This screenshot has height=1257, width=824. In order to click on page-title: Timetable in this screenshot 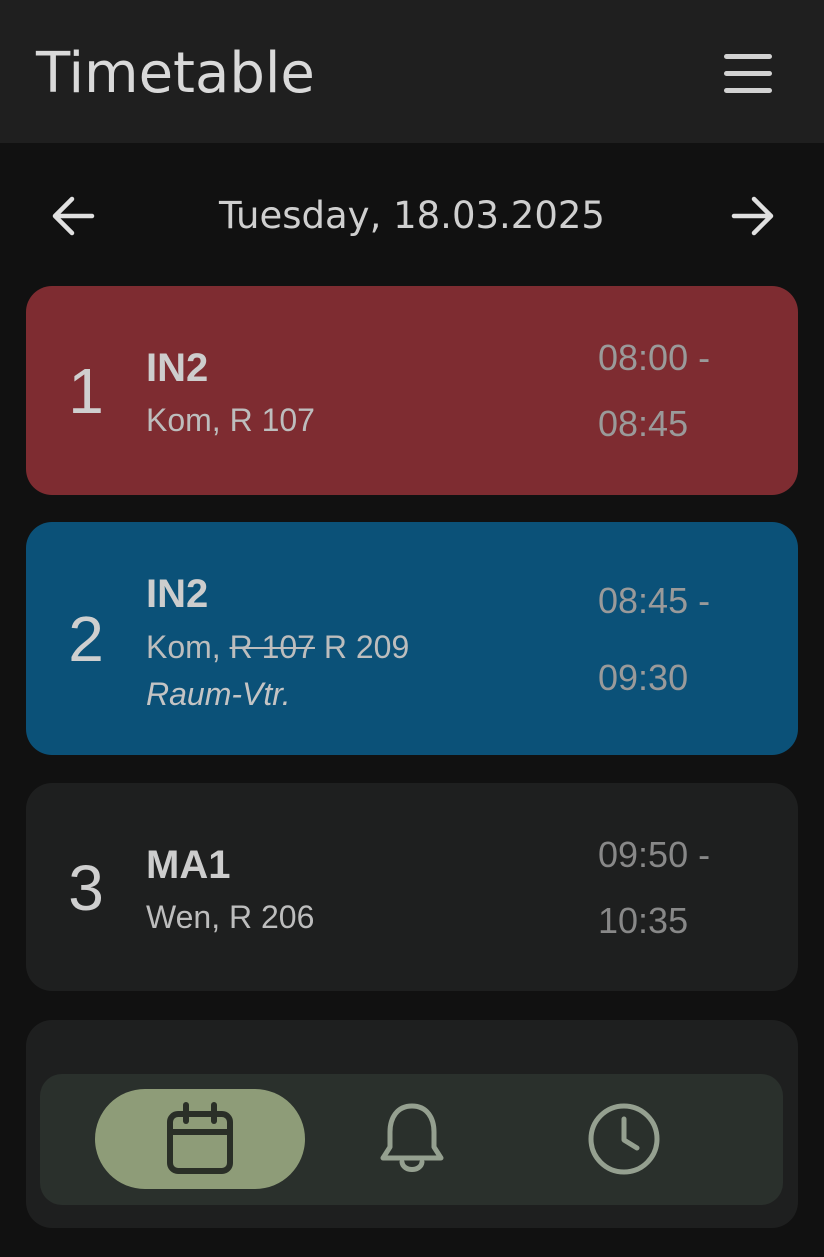, I will do `click(175, 73)`.